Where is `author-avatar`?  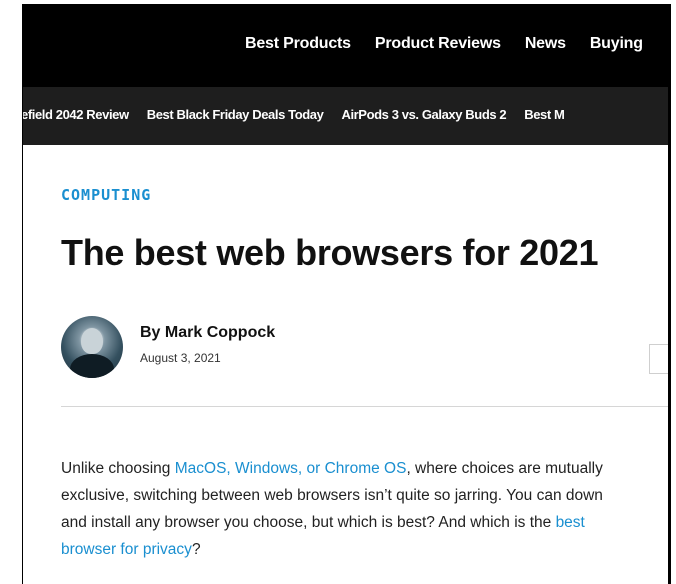
author-avatar is located at coordinates (92, 347).